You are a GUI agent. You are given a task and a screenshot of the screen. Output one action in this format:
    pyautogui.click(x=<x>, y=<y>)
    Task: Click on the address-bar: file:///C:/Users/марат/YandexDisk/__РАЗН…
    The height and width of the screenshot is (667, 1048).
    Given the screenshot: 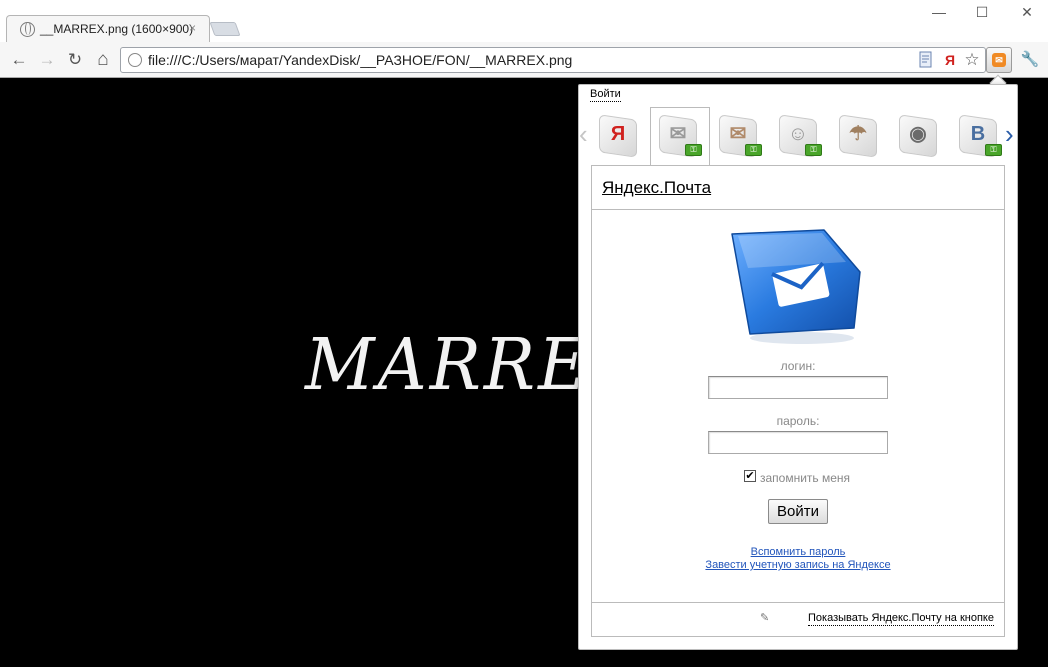 What is the action you would take?
    pyautogui.click(x=553, y=60)
    